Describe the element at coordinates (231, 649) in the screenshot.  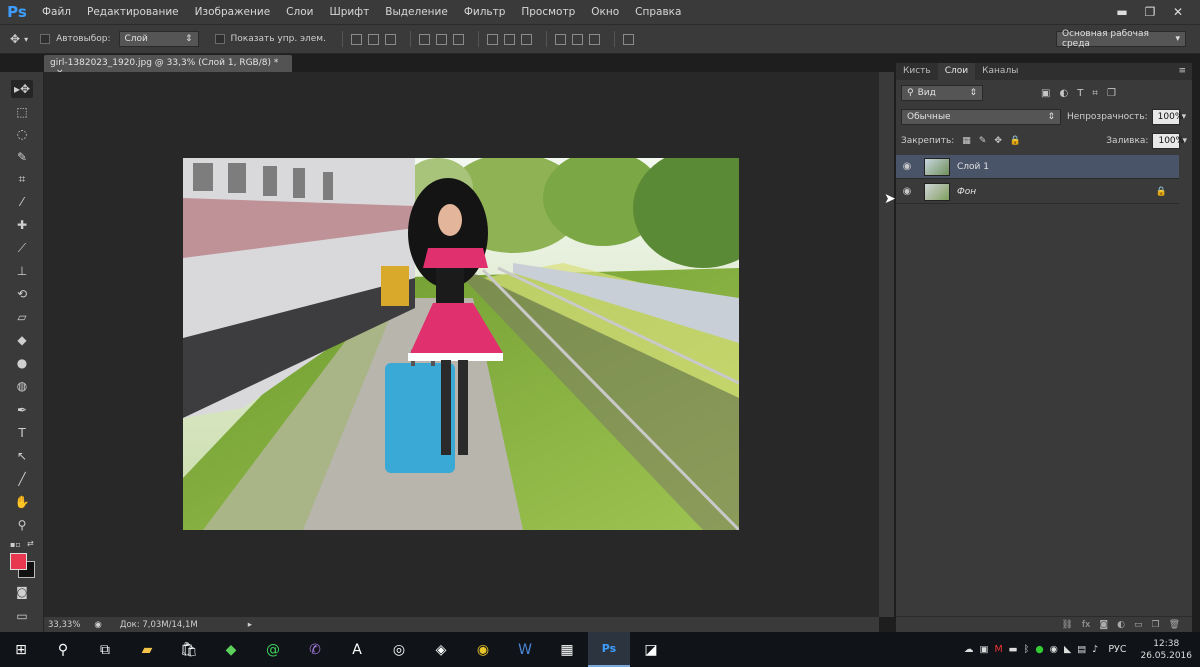
I see `gem-app-icon: ◆` at that location.